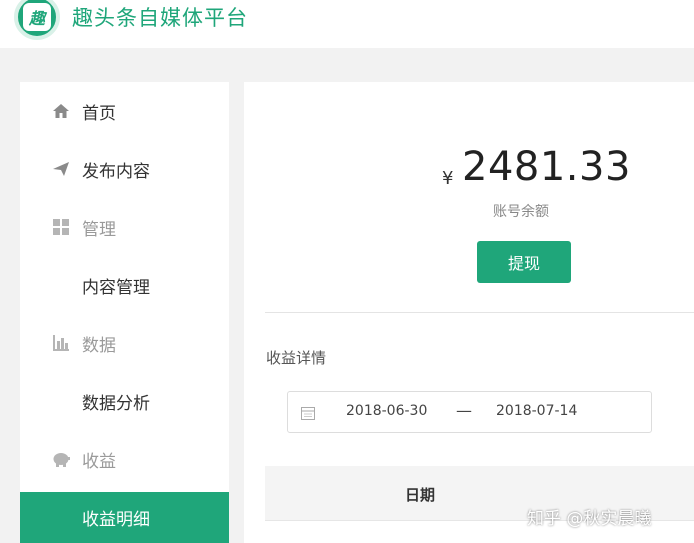 This screenshot has height=543, width=694. I want to click on sidebar-section-data: 数据, so click(124, 343).